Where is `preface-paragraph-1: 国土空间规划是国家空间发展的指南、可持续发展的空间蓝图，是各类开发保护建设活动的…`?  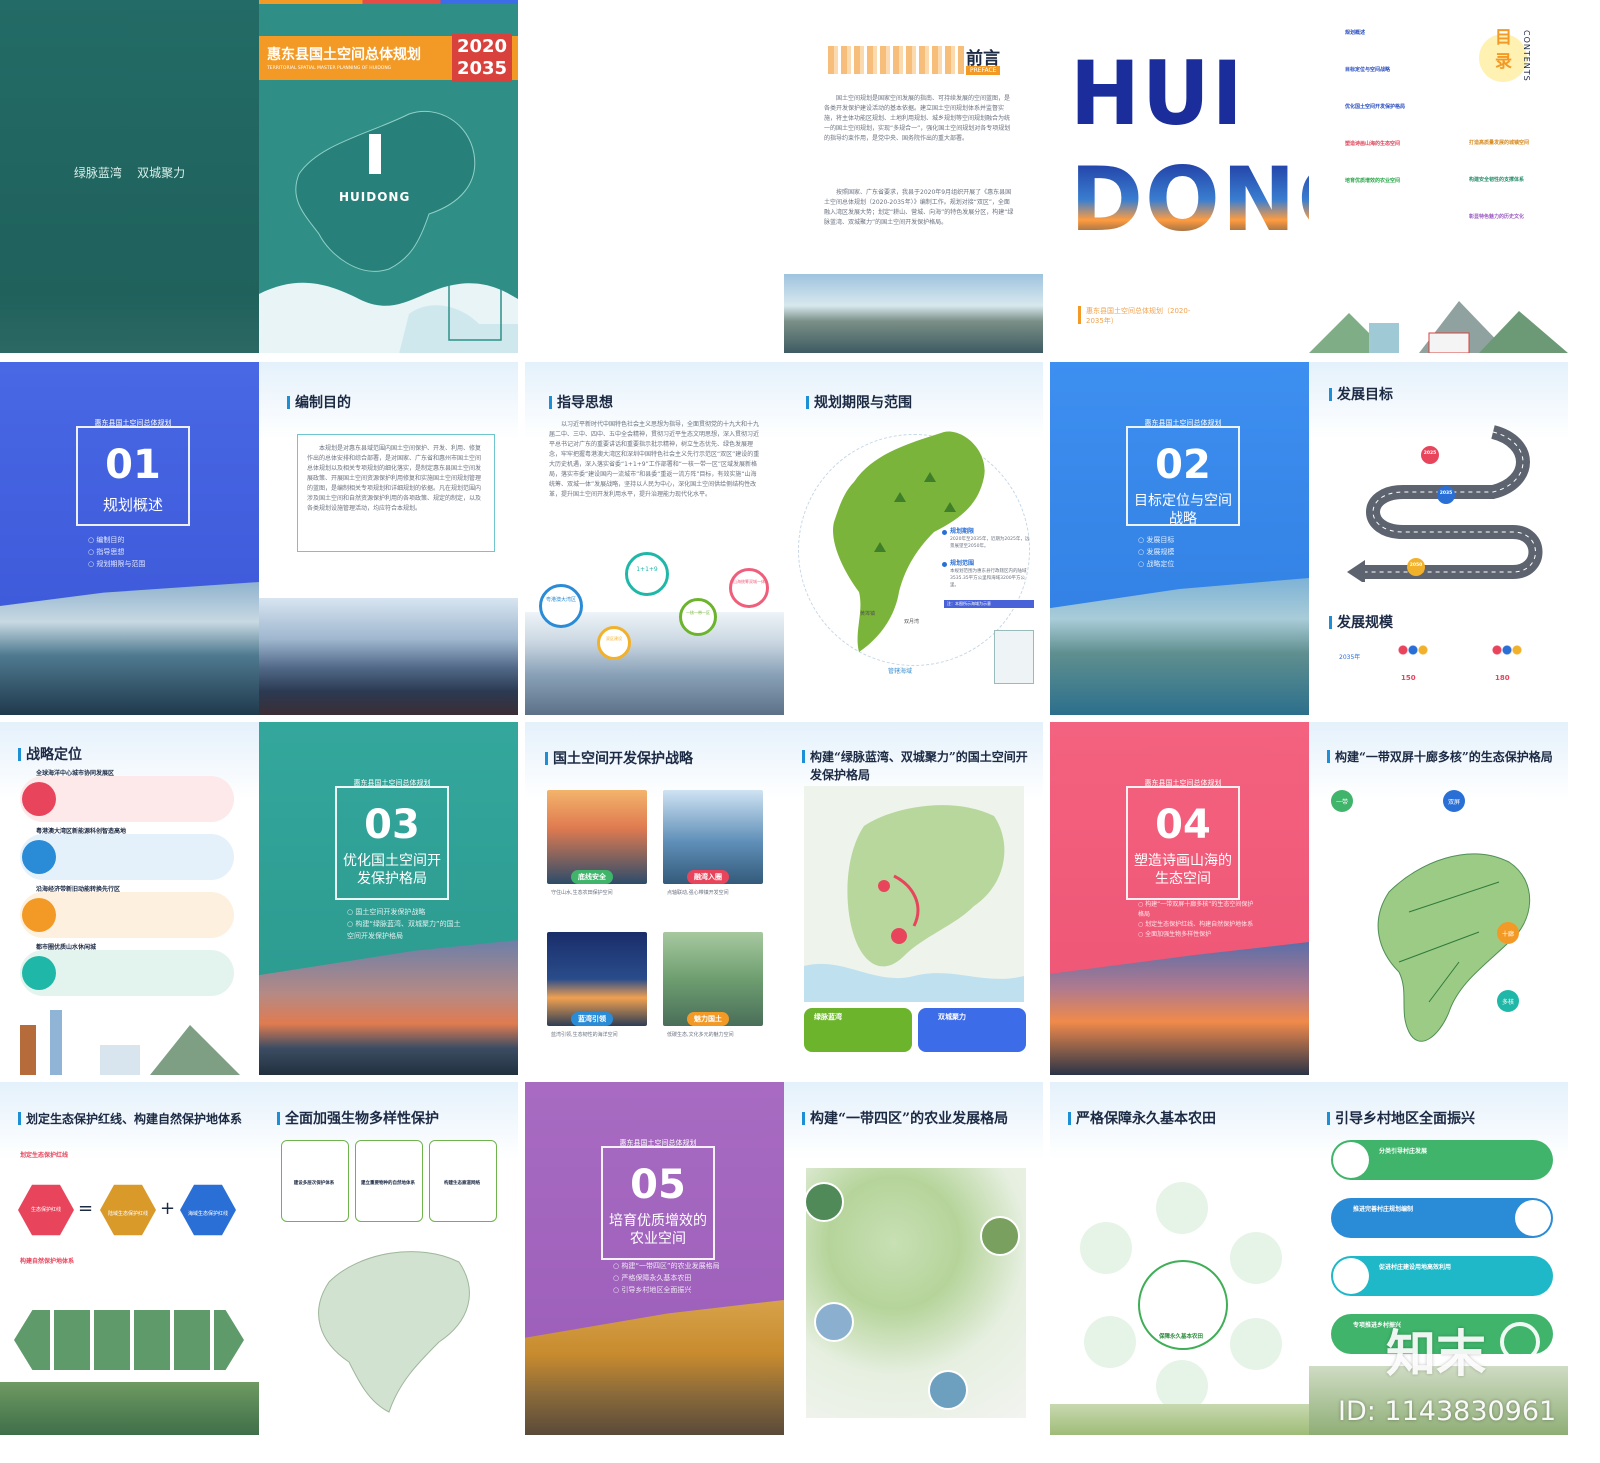 preface-paragraph-1: 国土空间规划是国家空间发展的指南、可持续发展的空间蓝图，是各类开发保护建设活动的… is located at coordinates (917, 118).